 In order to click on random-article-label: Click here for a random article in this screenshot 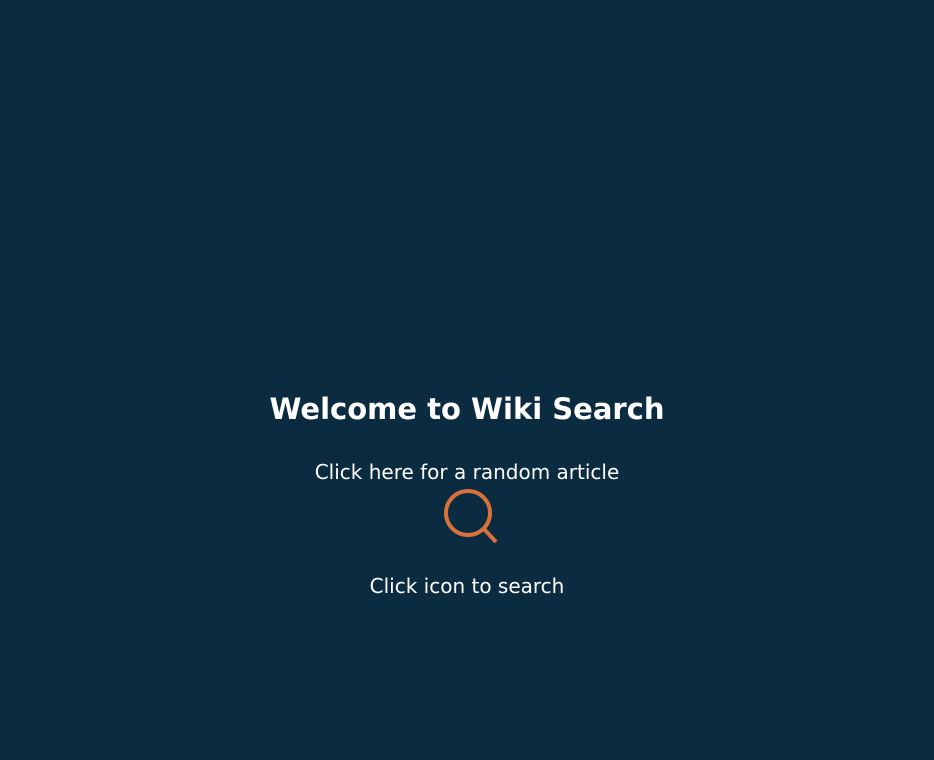, I will do `click(467, 472)`.